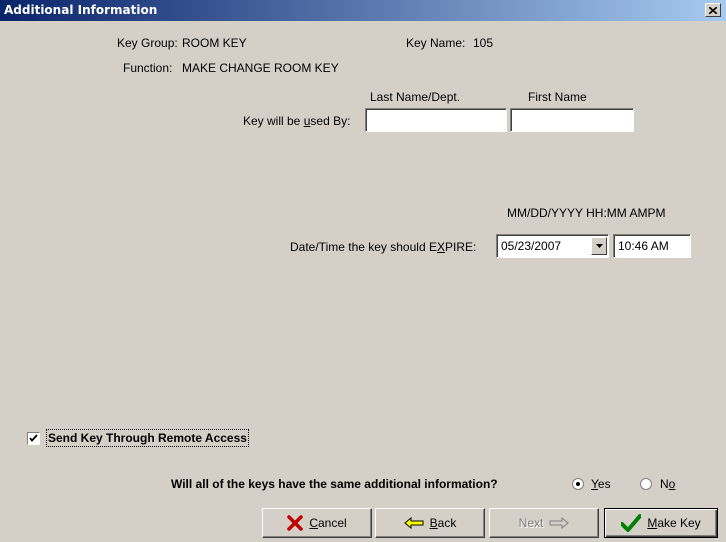 The height and width of the screenshot is (542, 726). I want to click on make-key-label: Make Key, so click(674, 523).